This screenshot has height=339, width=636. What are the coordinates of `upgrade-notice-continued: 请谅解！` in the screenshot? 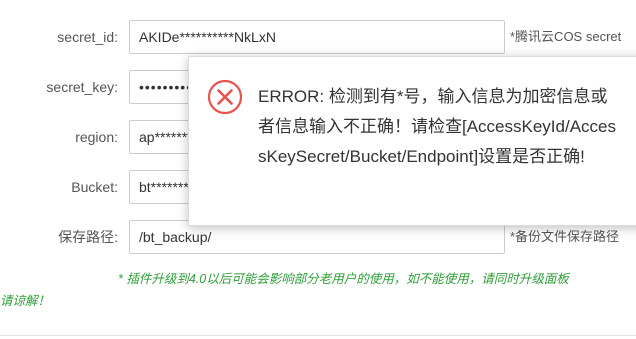 It's located at (25, 301).